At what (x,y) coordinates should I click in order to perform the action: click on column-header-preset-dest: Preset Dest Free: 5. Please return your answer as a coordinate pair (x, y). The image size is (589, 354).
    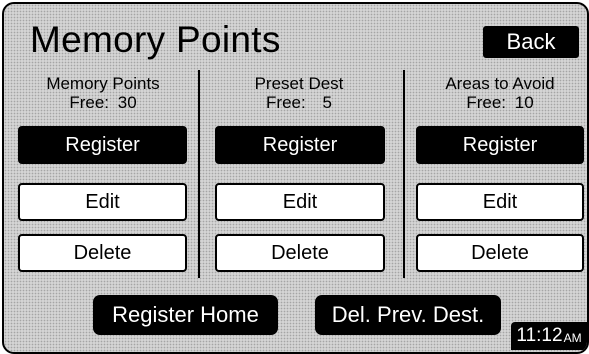
    Looking at the image, I should click on (299, 93).